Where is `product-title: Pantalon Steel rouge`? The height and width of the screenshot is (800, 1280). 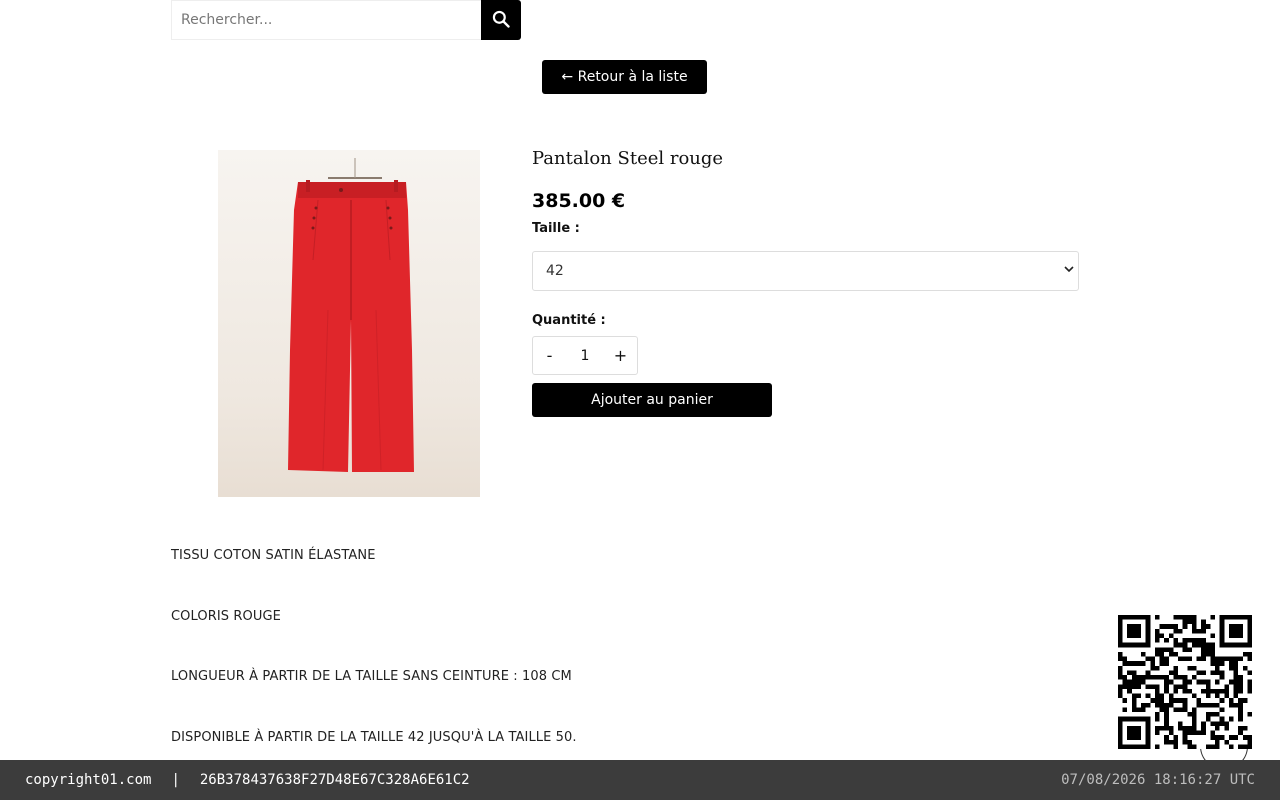
product-title: Pantalon Steel rouge is located at coordinates (628, 158).